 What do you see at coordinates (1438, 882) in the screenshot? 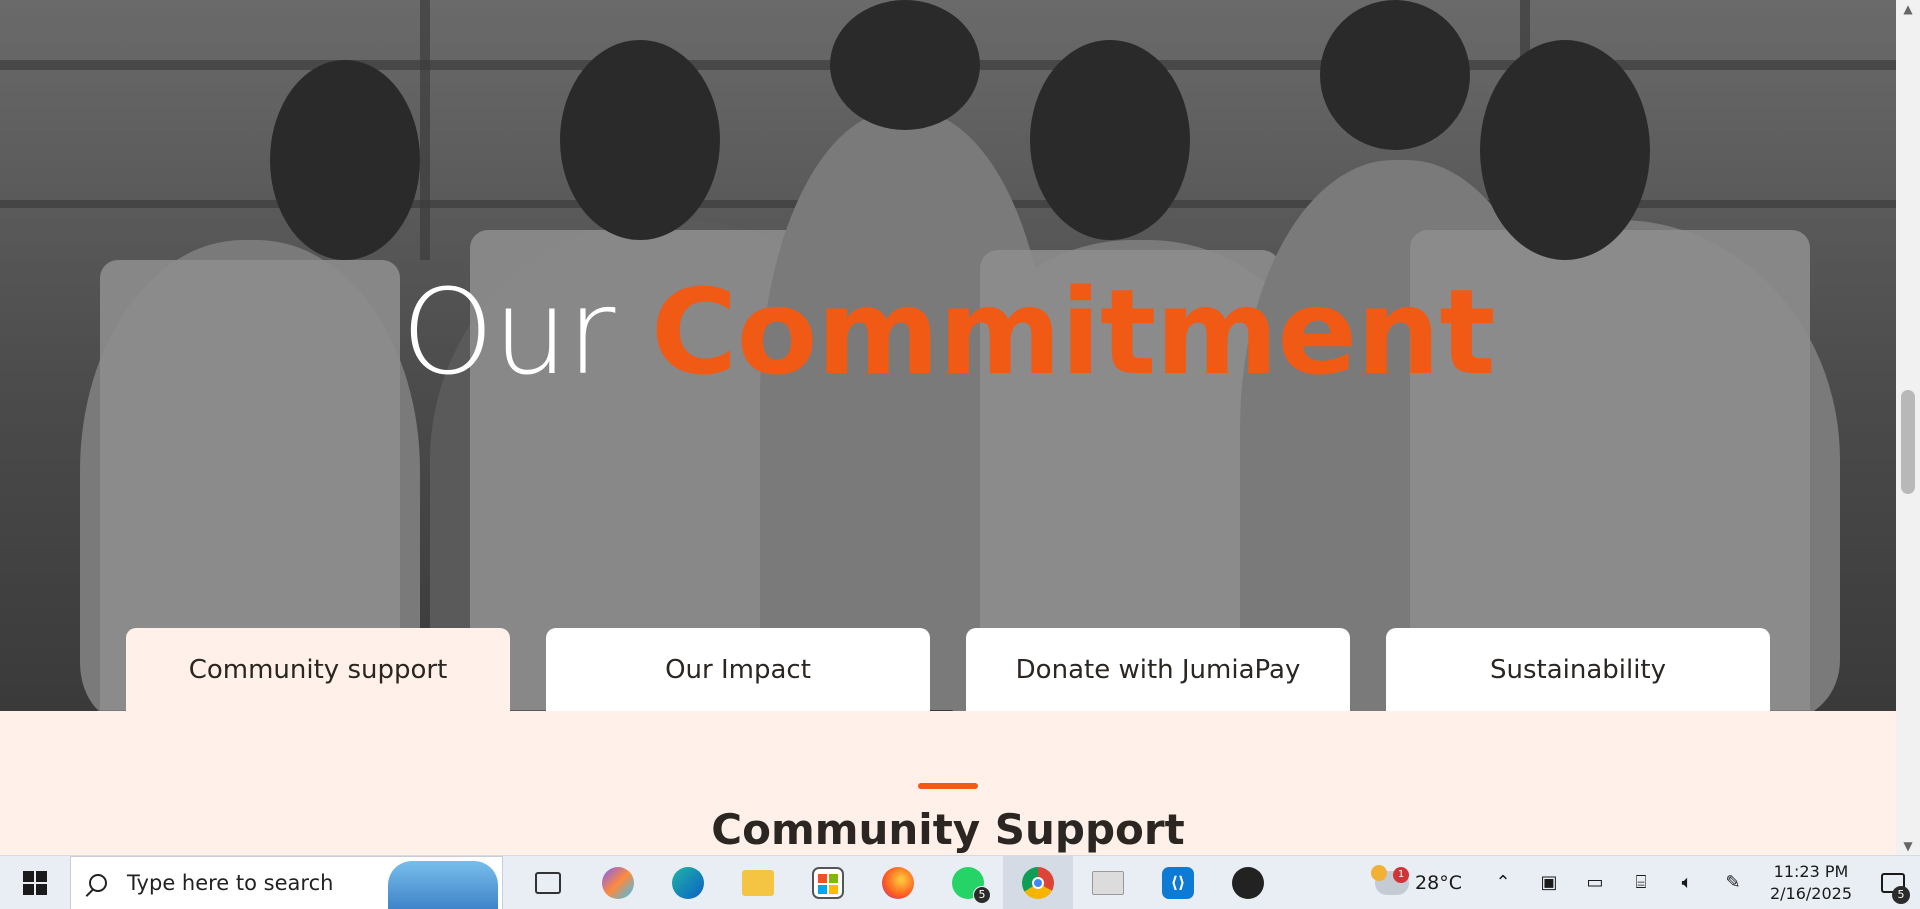
I see `weather-temp: 28°C` at bounding box center [1438, 882].